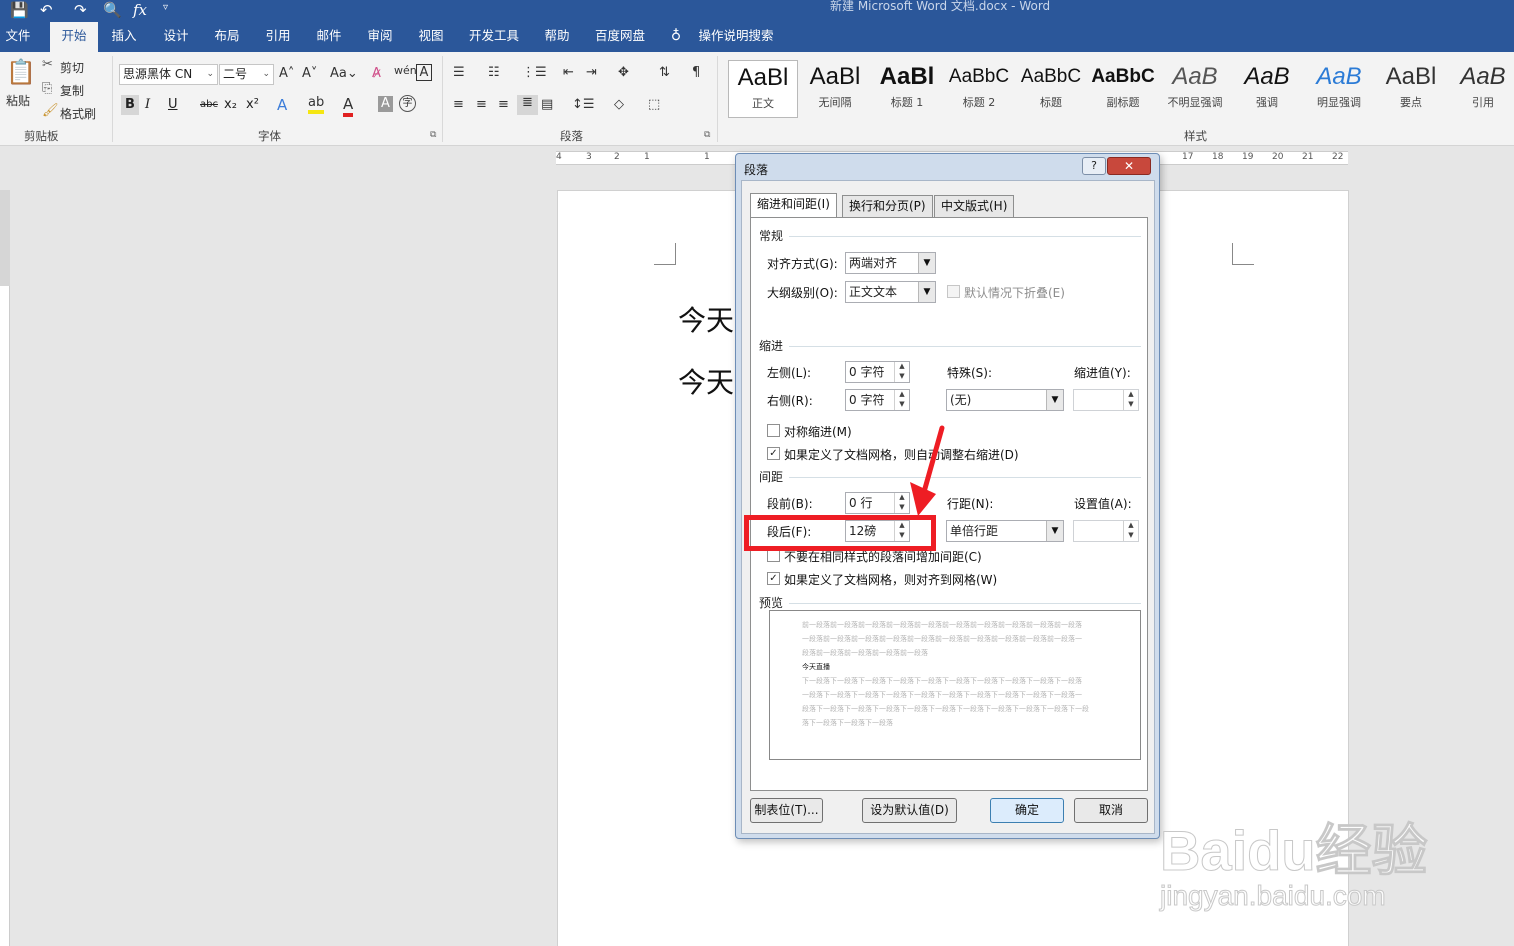 This screenshot has width=1514, height=946. What do you see at coordinates (329, 37) in the screenshot?
I see `tab-mailings: 邮件` at bounding box center [329, 37].